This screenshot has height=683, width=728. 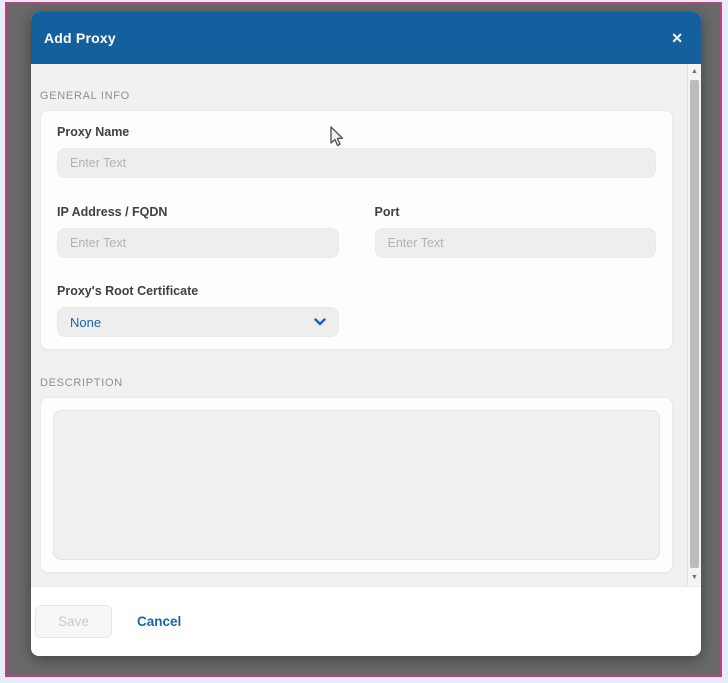 I want to click on ip-address-field-group: IP Address / FQDN, so click(x=198, y=231).